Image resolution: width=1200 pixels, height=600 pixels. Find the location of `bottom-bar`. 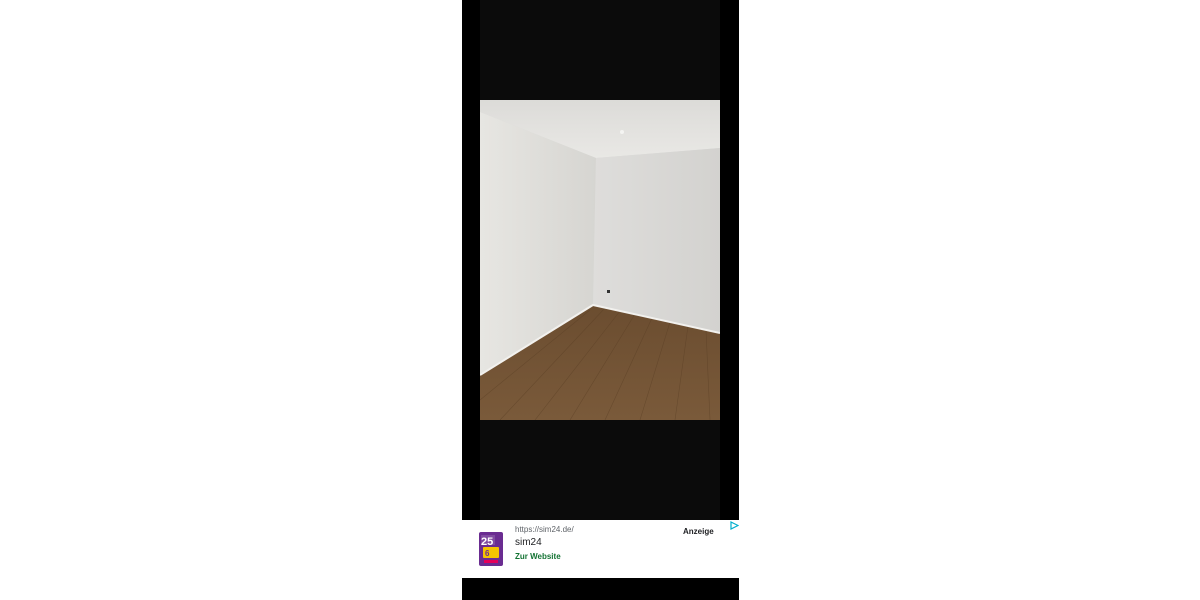

bottom-bar is located at coordinates (600, 589).